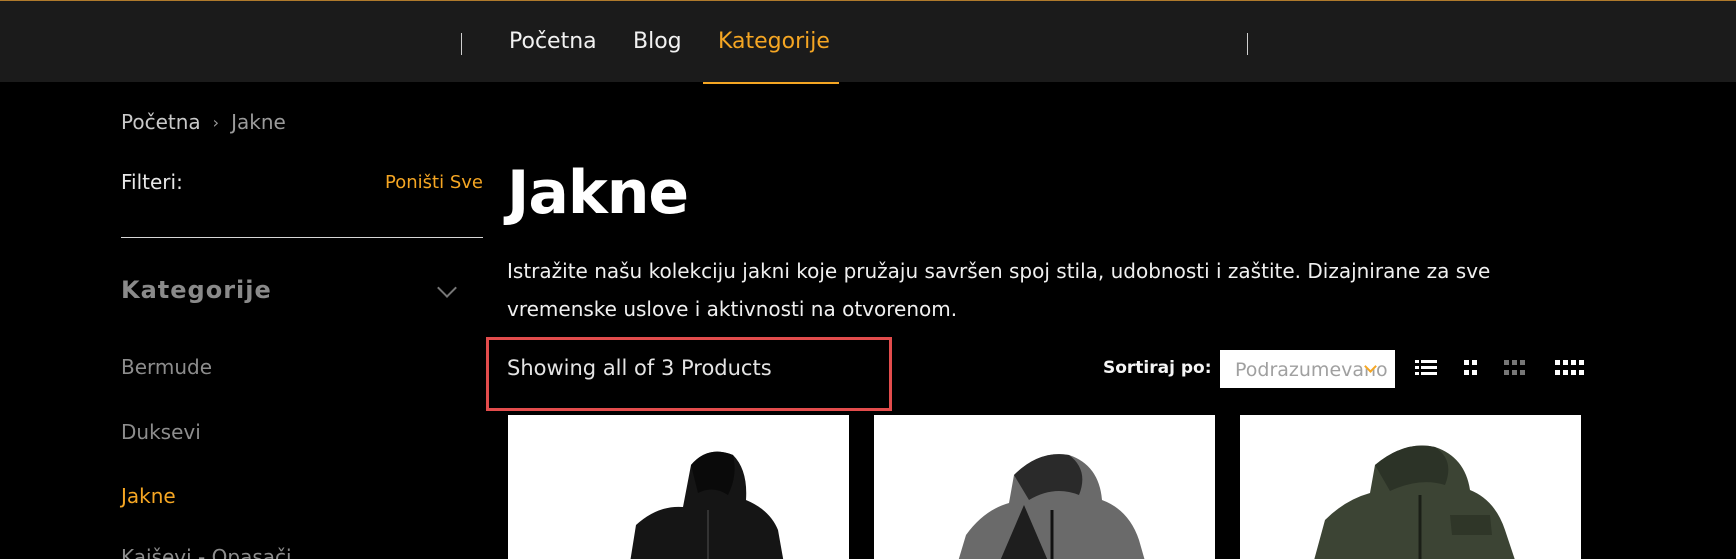 The width and height of the screenshot is (1736, 559). What do you see at coordinates (434, 182) in the screenshot?
I see `reset-filters-link: Poništi Sve` at bounding box center [434, 182].